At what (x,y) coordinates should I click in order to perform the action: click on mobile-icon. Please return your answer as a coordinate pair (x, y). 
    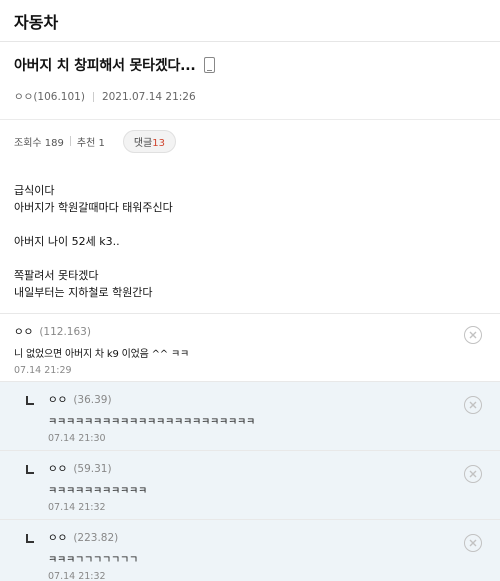
    Looking at the image, I should click on (209, 65).